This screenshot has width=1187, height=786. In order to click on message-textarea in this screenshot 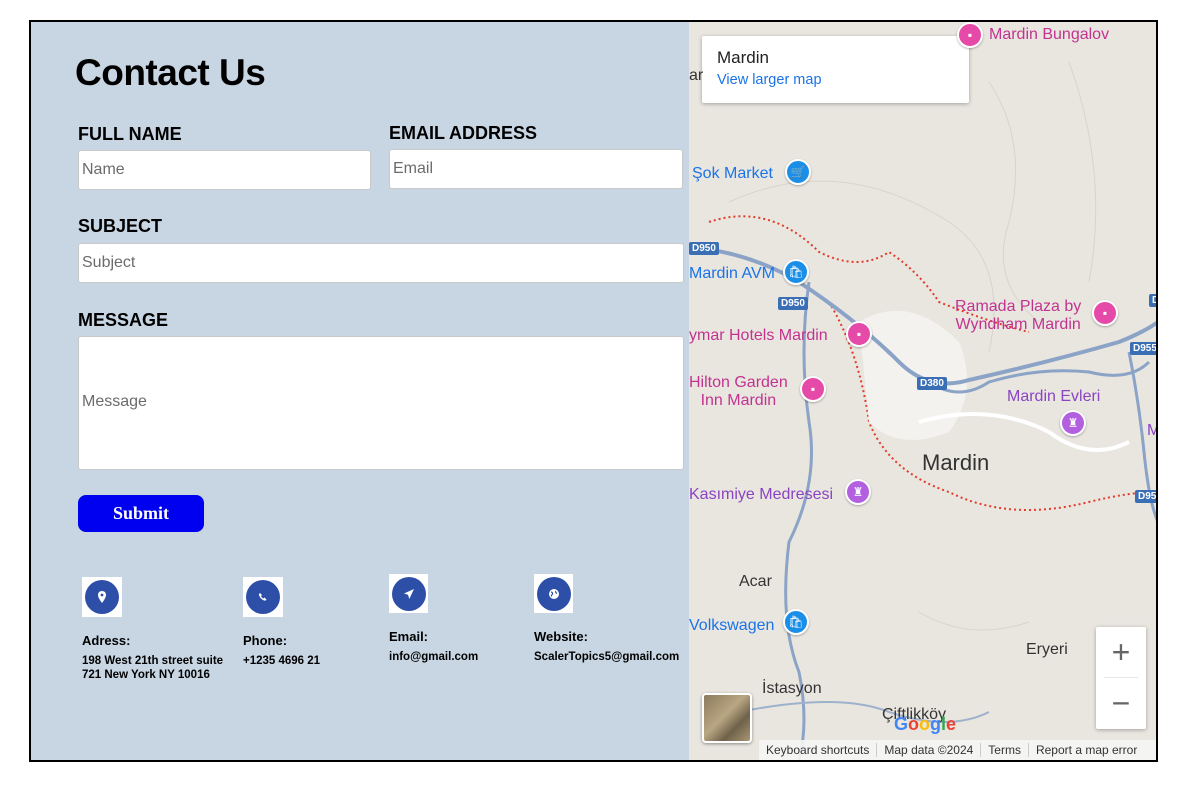, I will do `click(381, 403)`.